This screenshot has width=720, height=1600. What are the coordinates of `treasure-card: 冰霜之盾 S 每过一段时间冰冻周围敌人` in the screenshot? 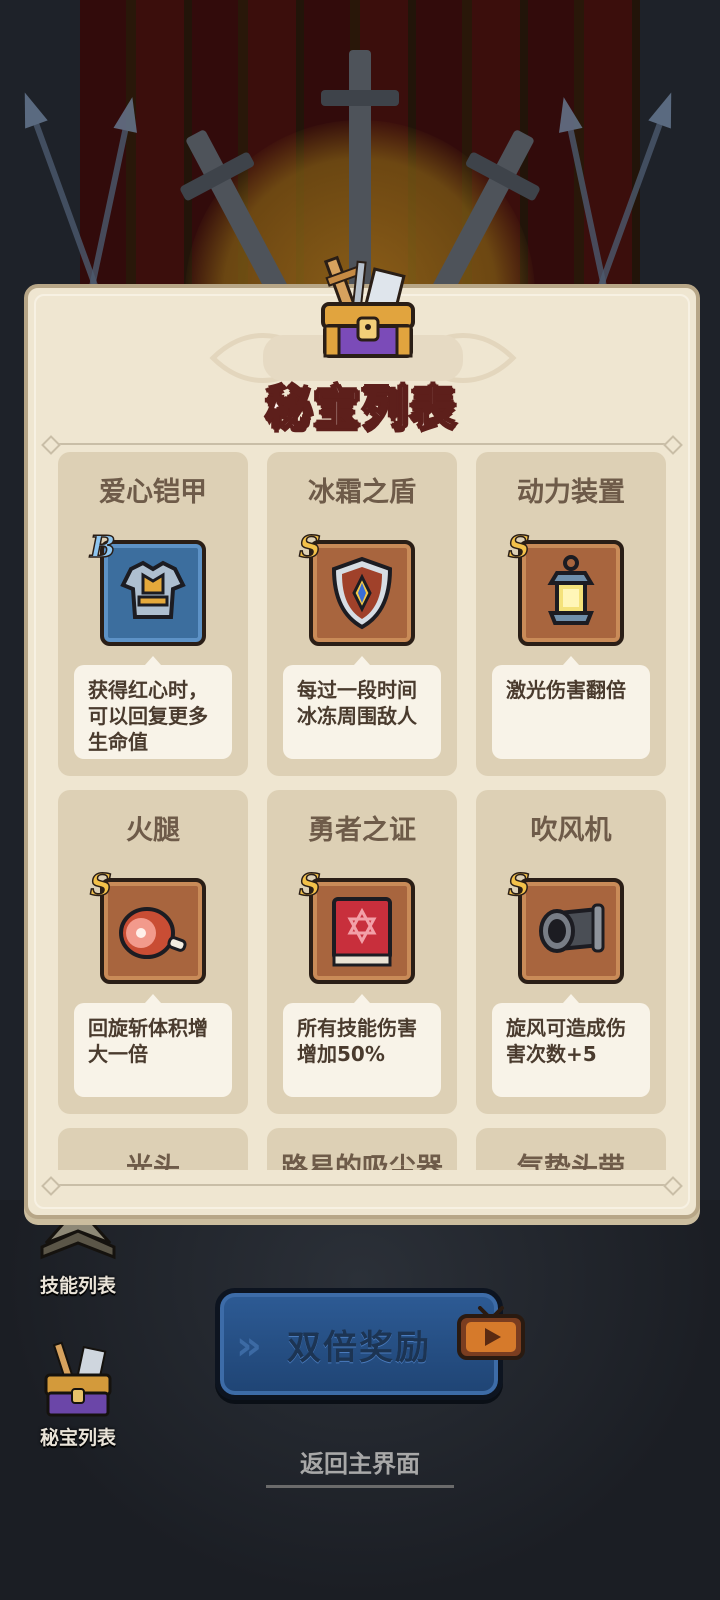 It's located at (362, 614).